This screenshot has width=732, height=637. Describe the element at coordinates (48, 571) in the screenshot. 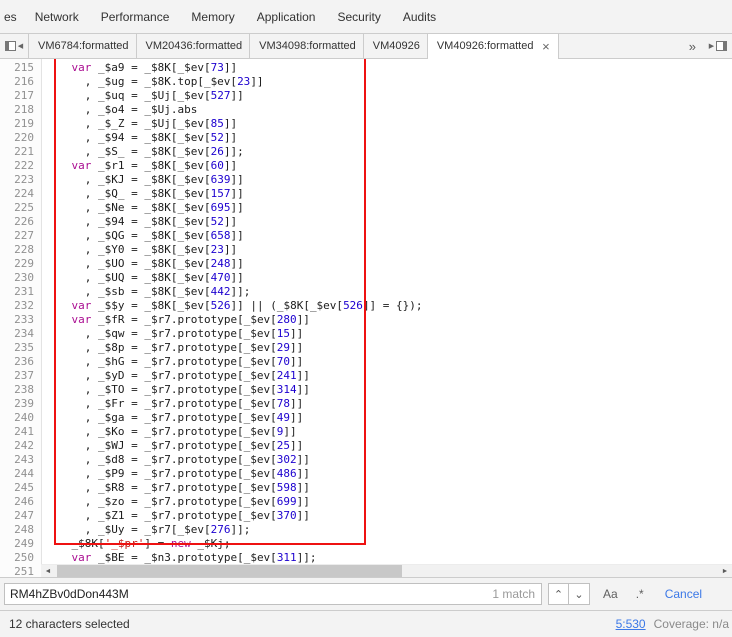

I see `scroll-left-arrow-icon: ◄` at that location.